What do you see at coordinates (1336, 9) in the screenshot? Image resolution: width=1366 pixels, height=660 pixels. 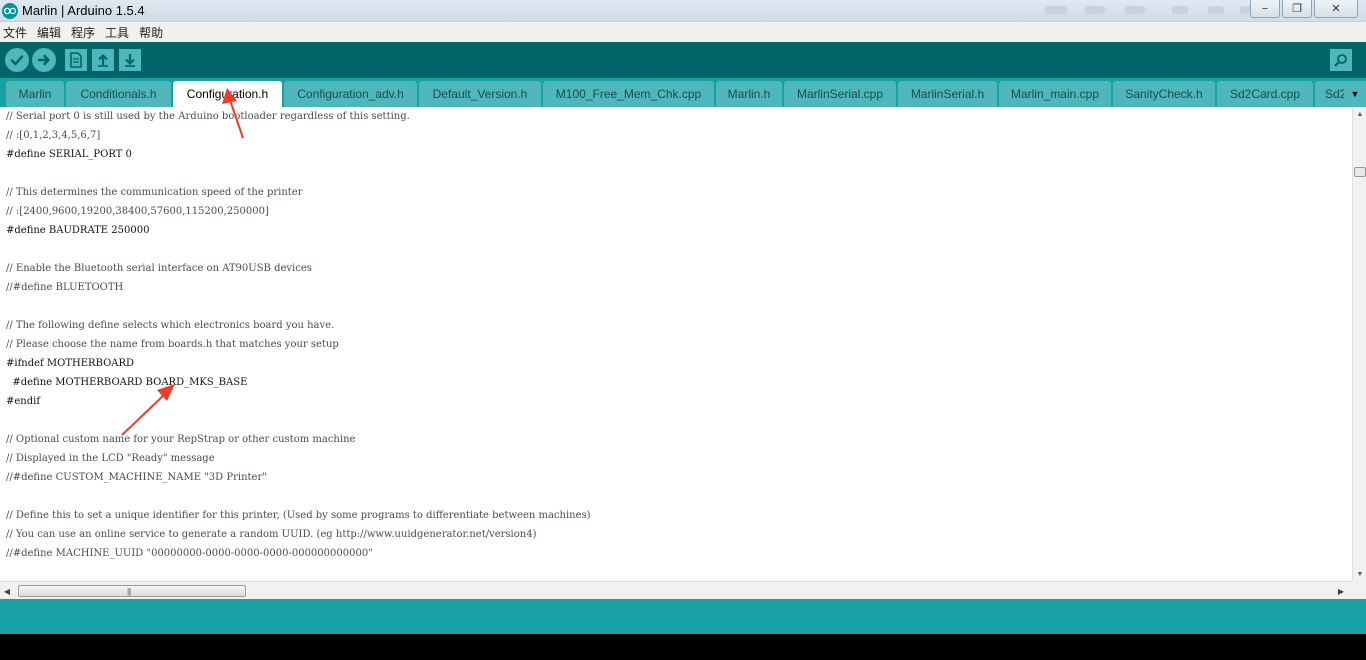 I see `close-button: ✕` at bounding box center [1336, 9].